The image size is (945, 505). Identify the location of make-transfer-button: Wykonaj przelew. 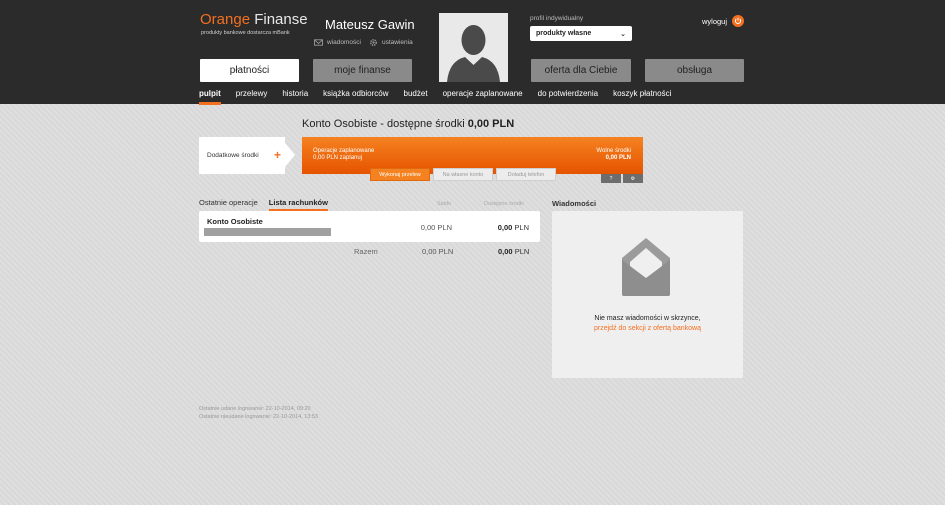
(400, 174).